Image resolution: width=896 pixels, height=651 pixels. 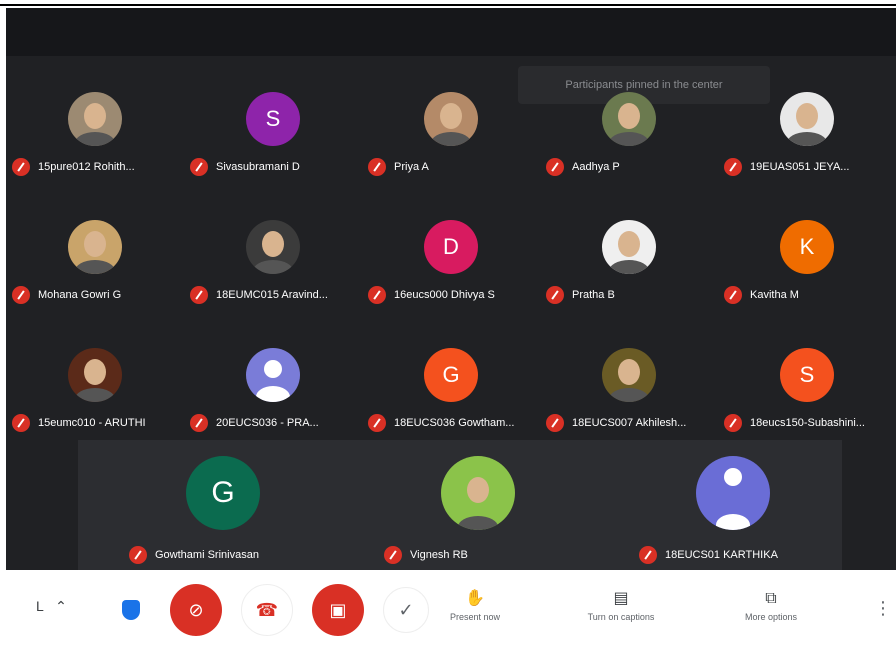 I want to click on participant-name: 16eucs000 Dhivya S, so click(x=444, y=295).